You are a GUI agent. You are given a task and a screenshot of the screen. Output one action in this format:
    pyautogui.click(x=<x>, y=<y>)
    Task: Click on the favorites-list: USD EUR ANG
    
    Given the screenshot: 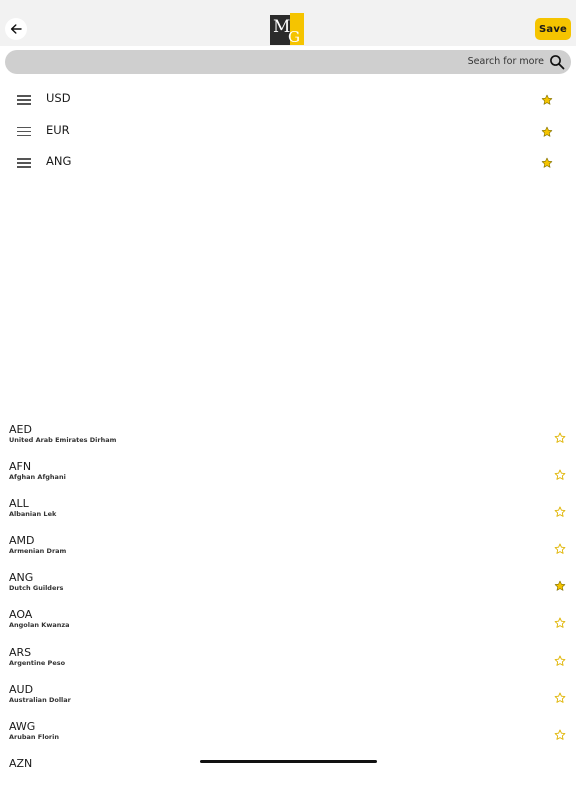 What is the action you would take?
    pyautogui.click(x=288, y=132)
    